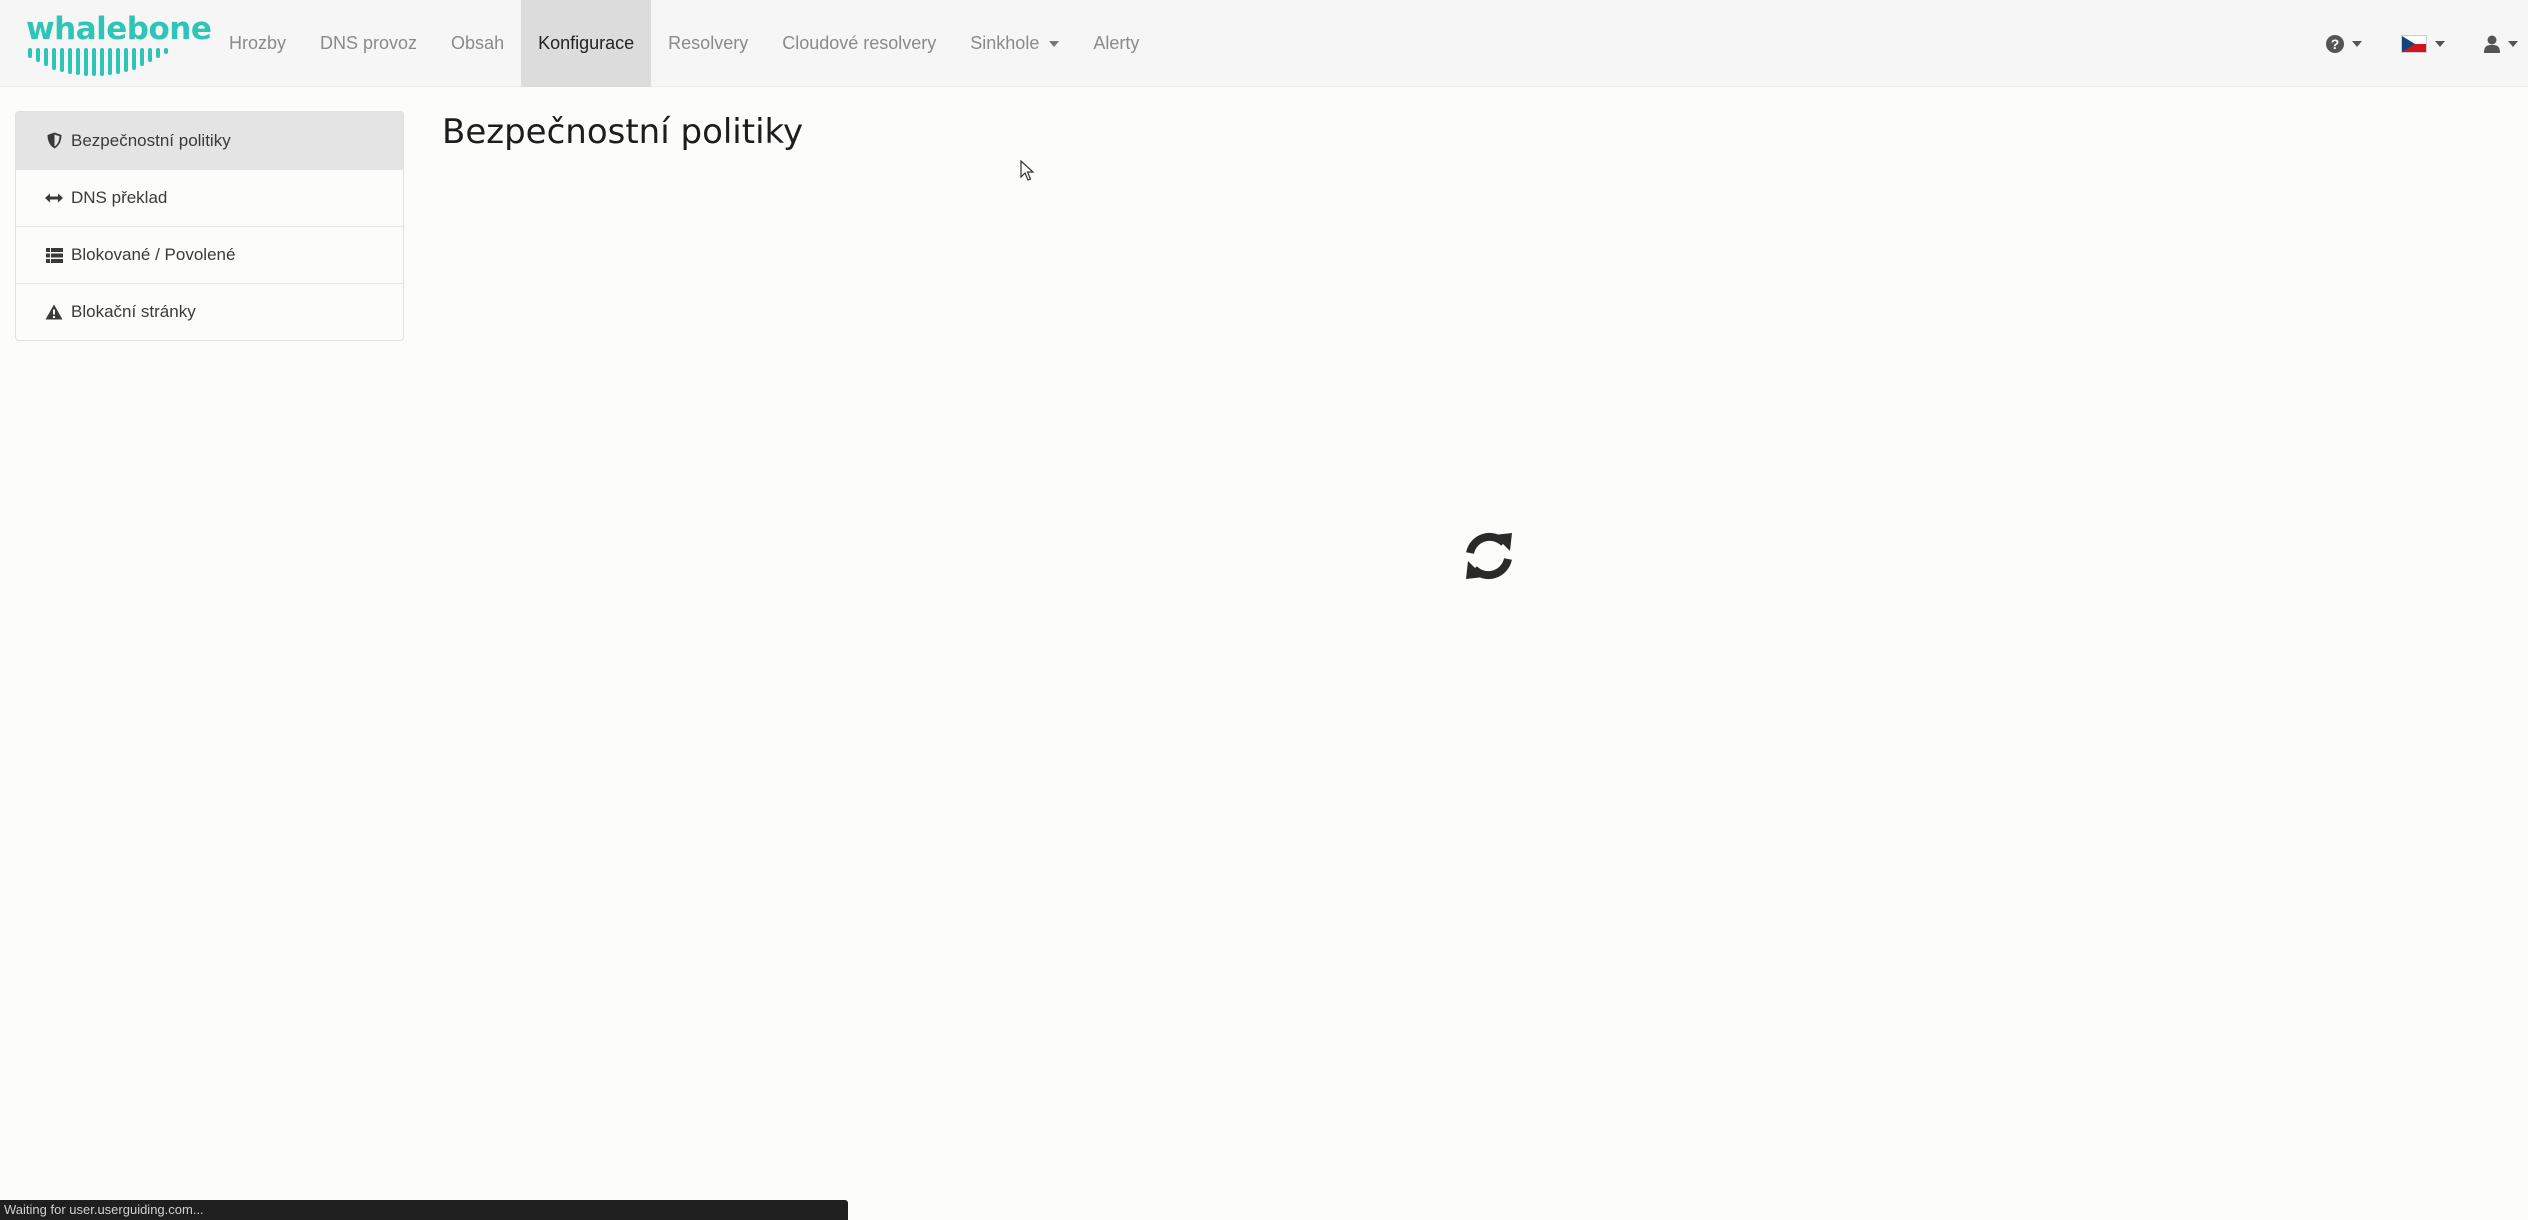  Describe the element at coordinates (151, 140) in the screenshot. I see `sidebar-item-label: Bezpečnostní politiky` at that location.